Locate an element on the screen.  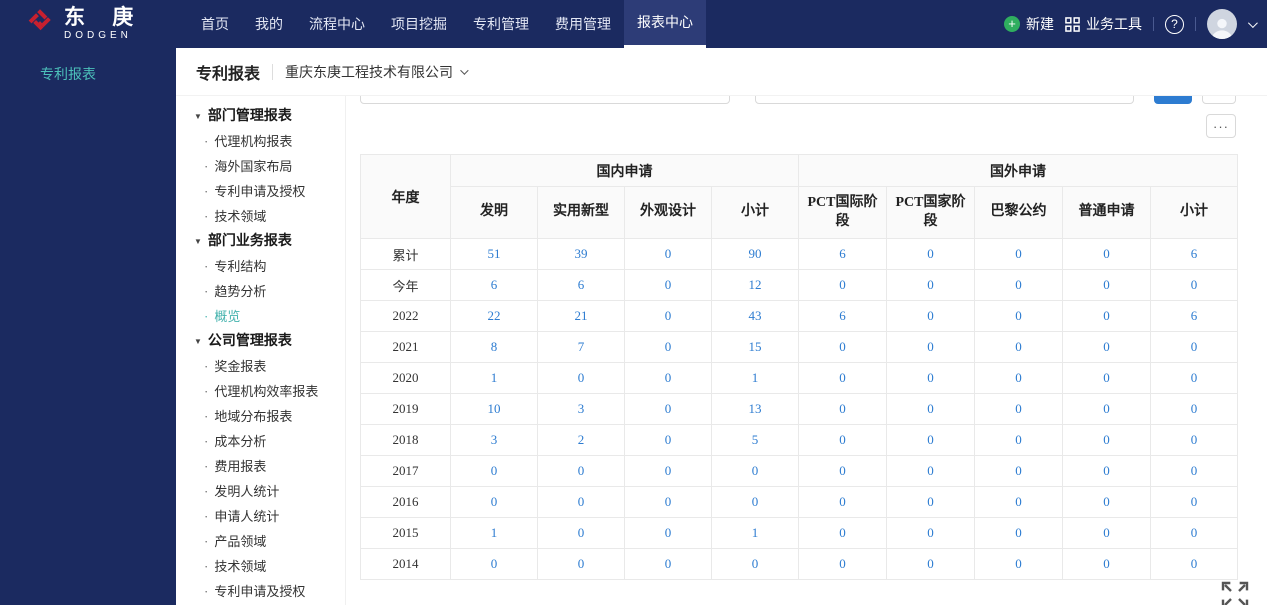
nav-item: 项目挖掘 is located at coordinates (419, 24).